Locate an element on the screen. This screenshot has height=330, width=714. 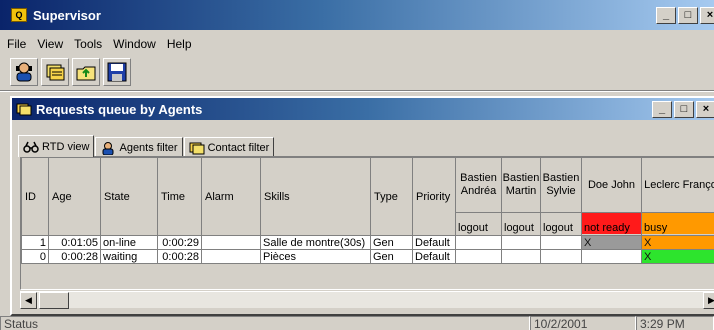
col-agent: Bastien Sylvie logout is located at coordinates (561, 196).